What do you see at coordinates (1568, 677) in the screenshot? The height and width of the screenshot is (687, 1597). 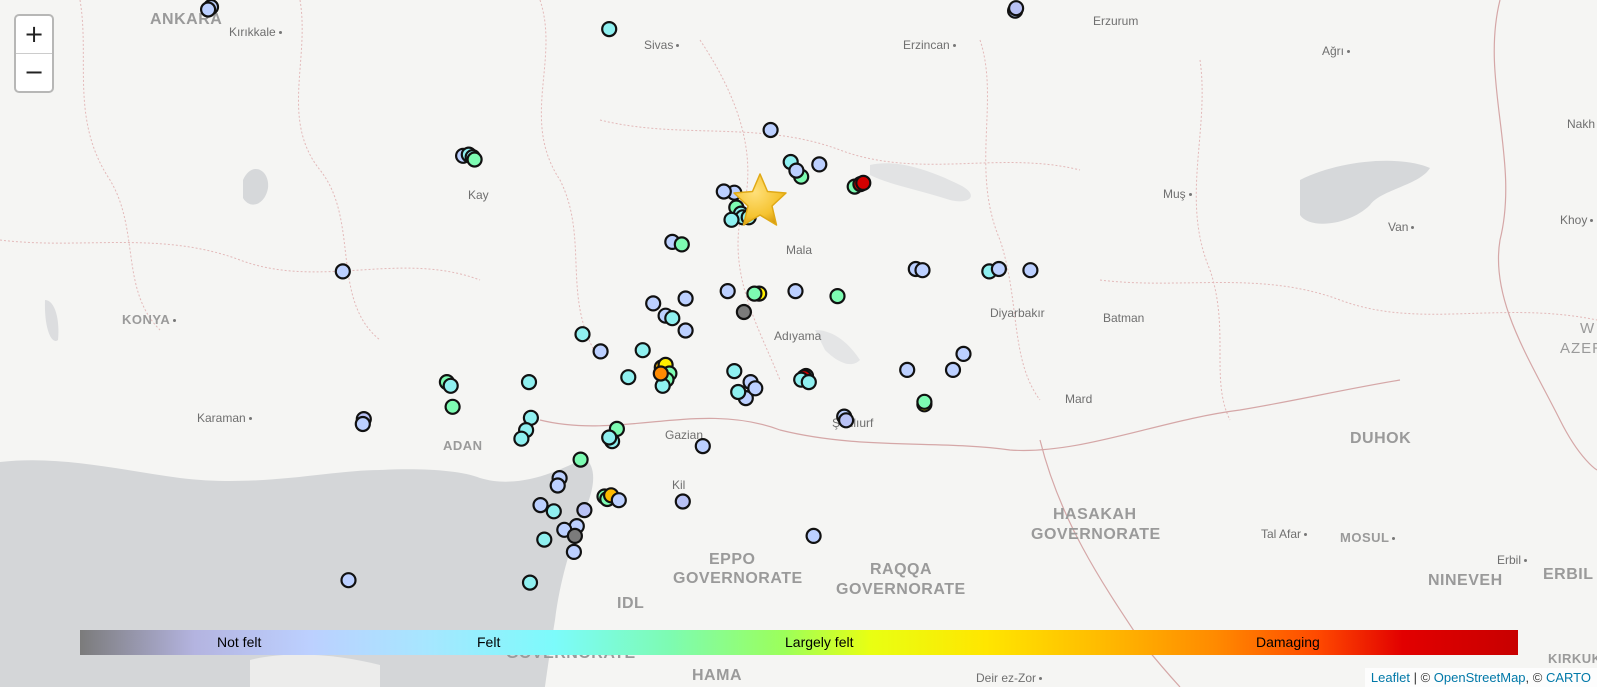 I see `carto-link: CARTO` at bounding box center [1568, 677].